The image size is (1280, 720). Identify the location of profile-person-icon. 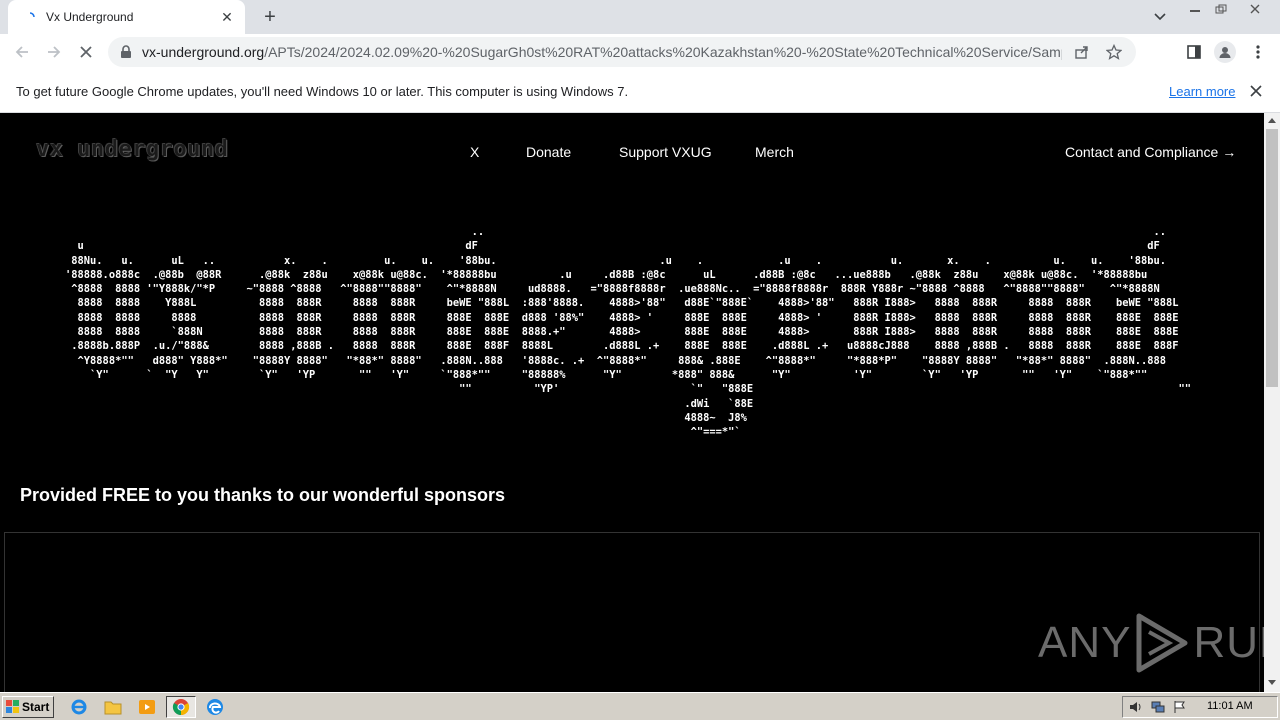
(1225, 52).